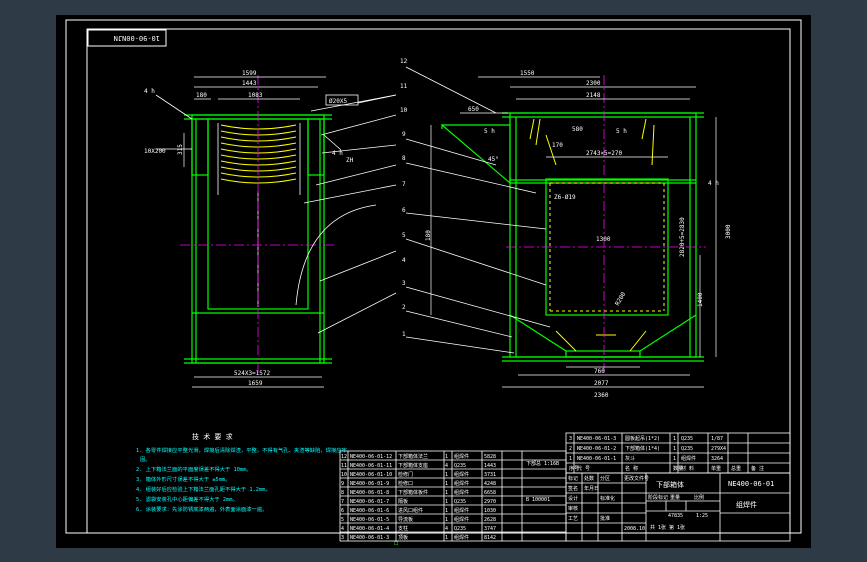 This screenshot has height=562, width=867. I want to click on title-row-2: 分区, so click(605, 478).